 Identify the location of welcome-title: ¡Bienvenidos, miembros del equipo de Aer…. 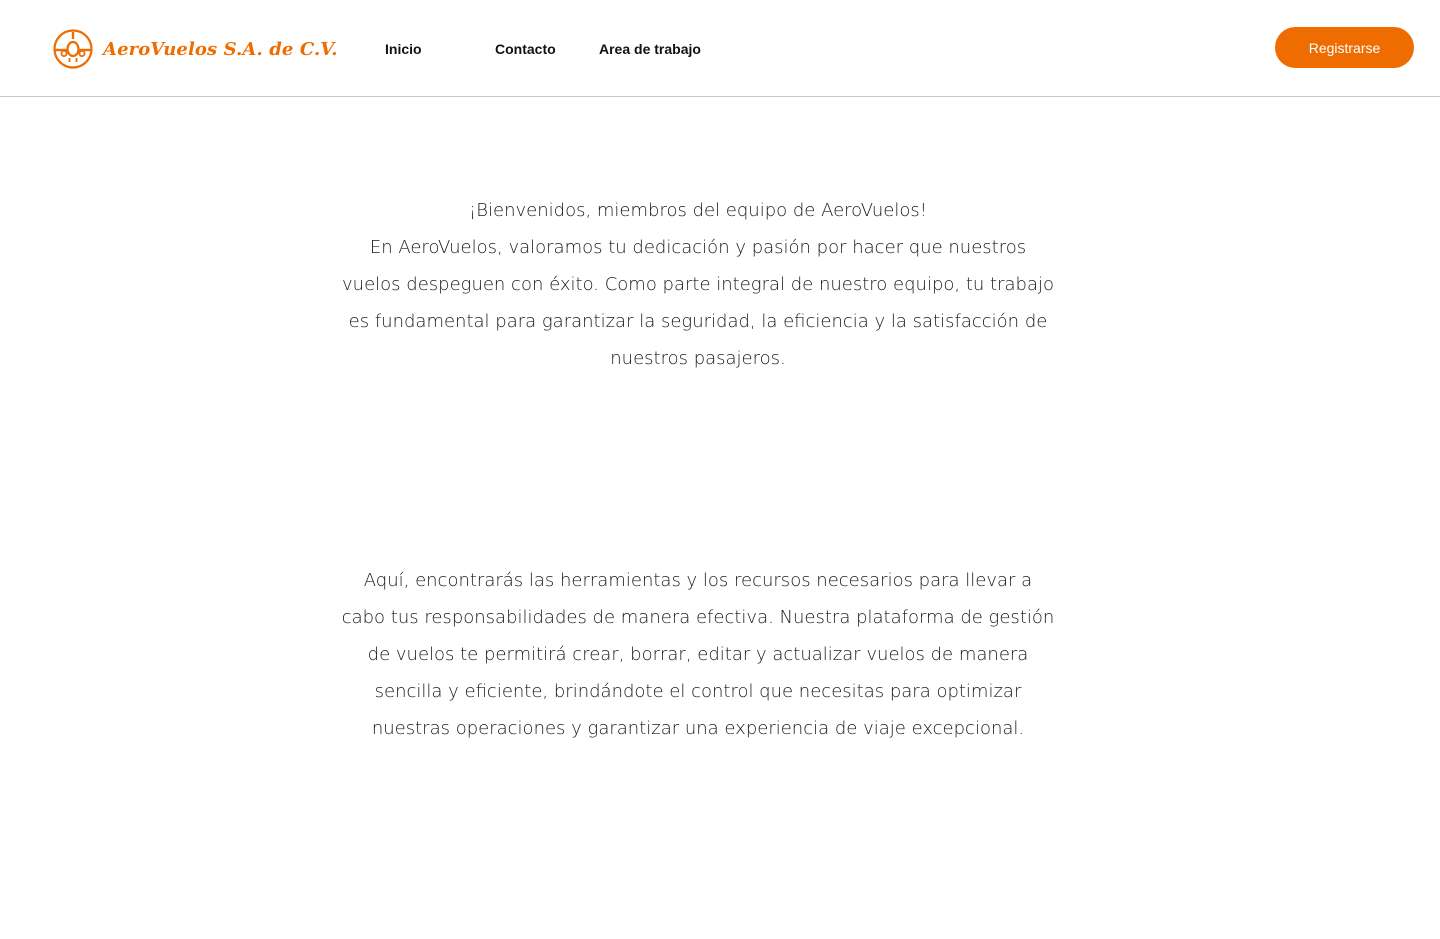
(698, 210).